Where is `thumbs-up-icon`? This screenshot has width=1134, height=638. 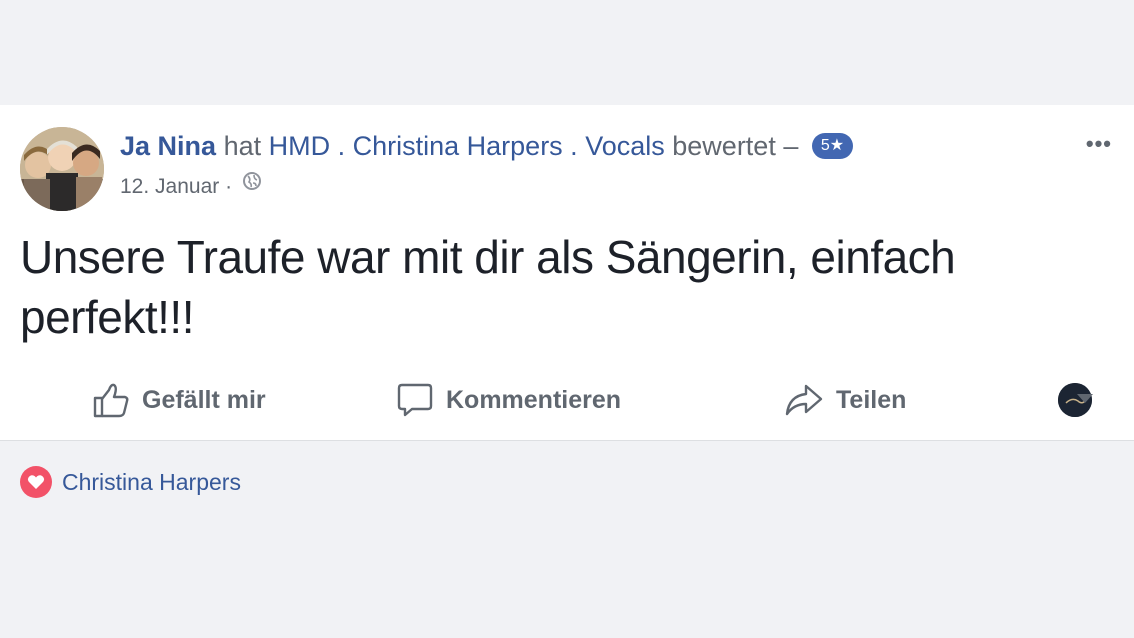 thumbs-up-icon is located at coordinates (111, 400).